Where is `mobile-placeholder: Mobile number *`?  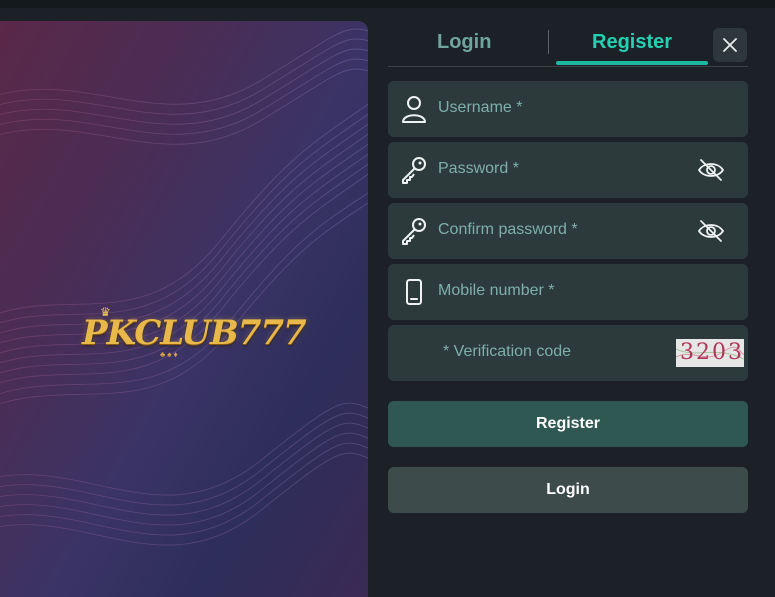 mobile-placeholder: Mobile number * is located at coordinates (496, 290).